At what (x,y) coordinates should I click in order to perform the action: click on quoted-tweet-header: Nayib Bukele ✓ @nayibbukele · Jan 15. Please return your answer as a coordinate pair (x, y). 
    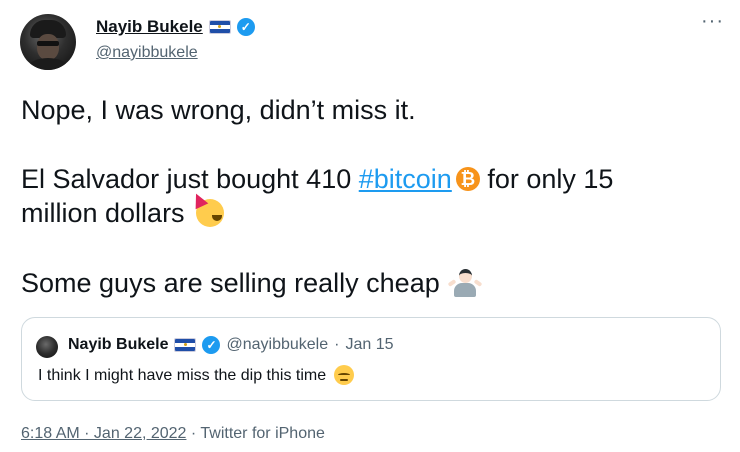
    Looking at the image, I should click on (231, 345).